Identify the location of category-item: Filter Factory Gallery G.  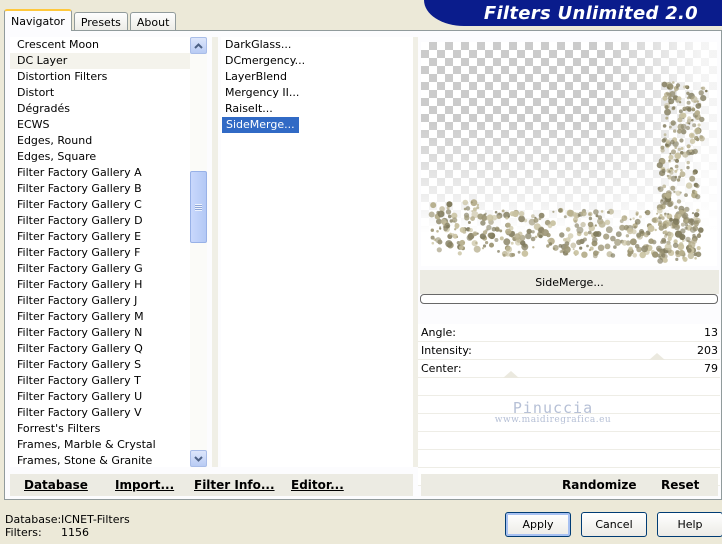
(100, 269).